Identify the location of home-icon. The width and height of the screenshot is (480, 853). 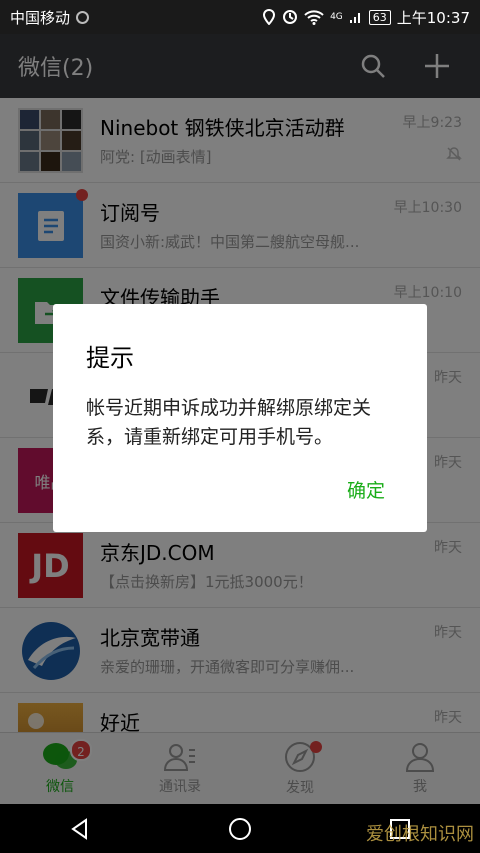
(240, 829).